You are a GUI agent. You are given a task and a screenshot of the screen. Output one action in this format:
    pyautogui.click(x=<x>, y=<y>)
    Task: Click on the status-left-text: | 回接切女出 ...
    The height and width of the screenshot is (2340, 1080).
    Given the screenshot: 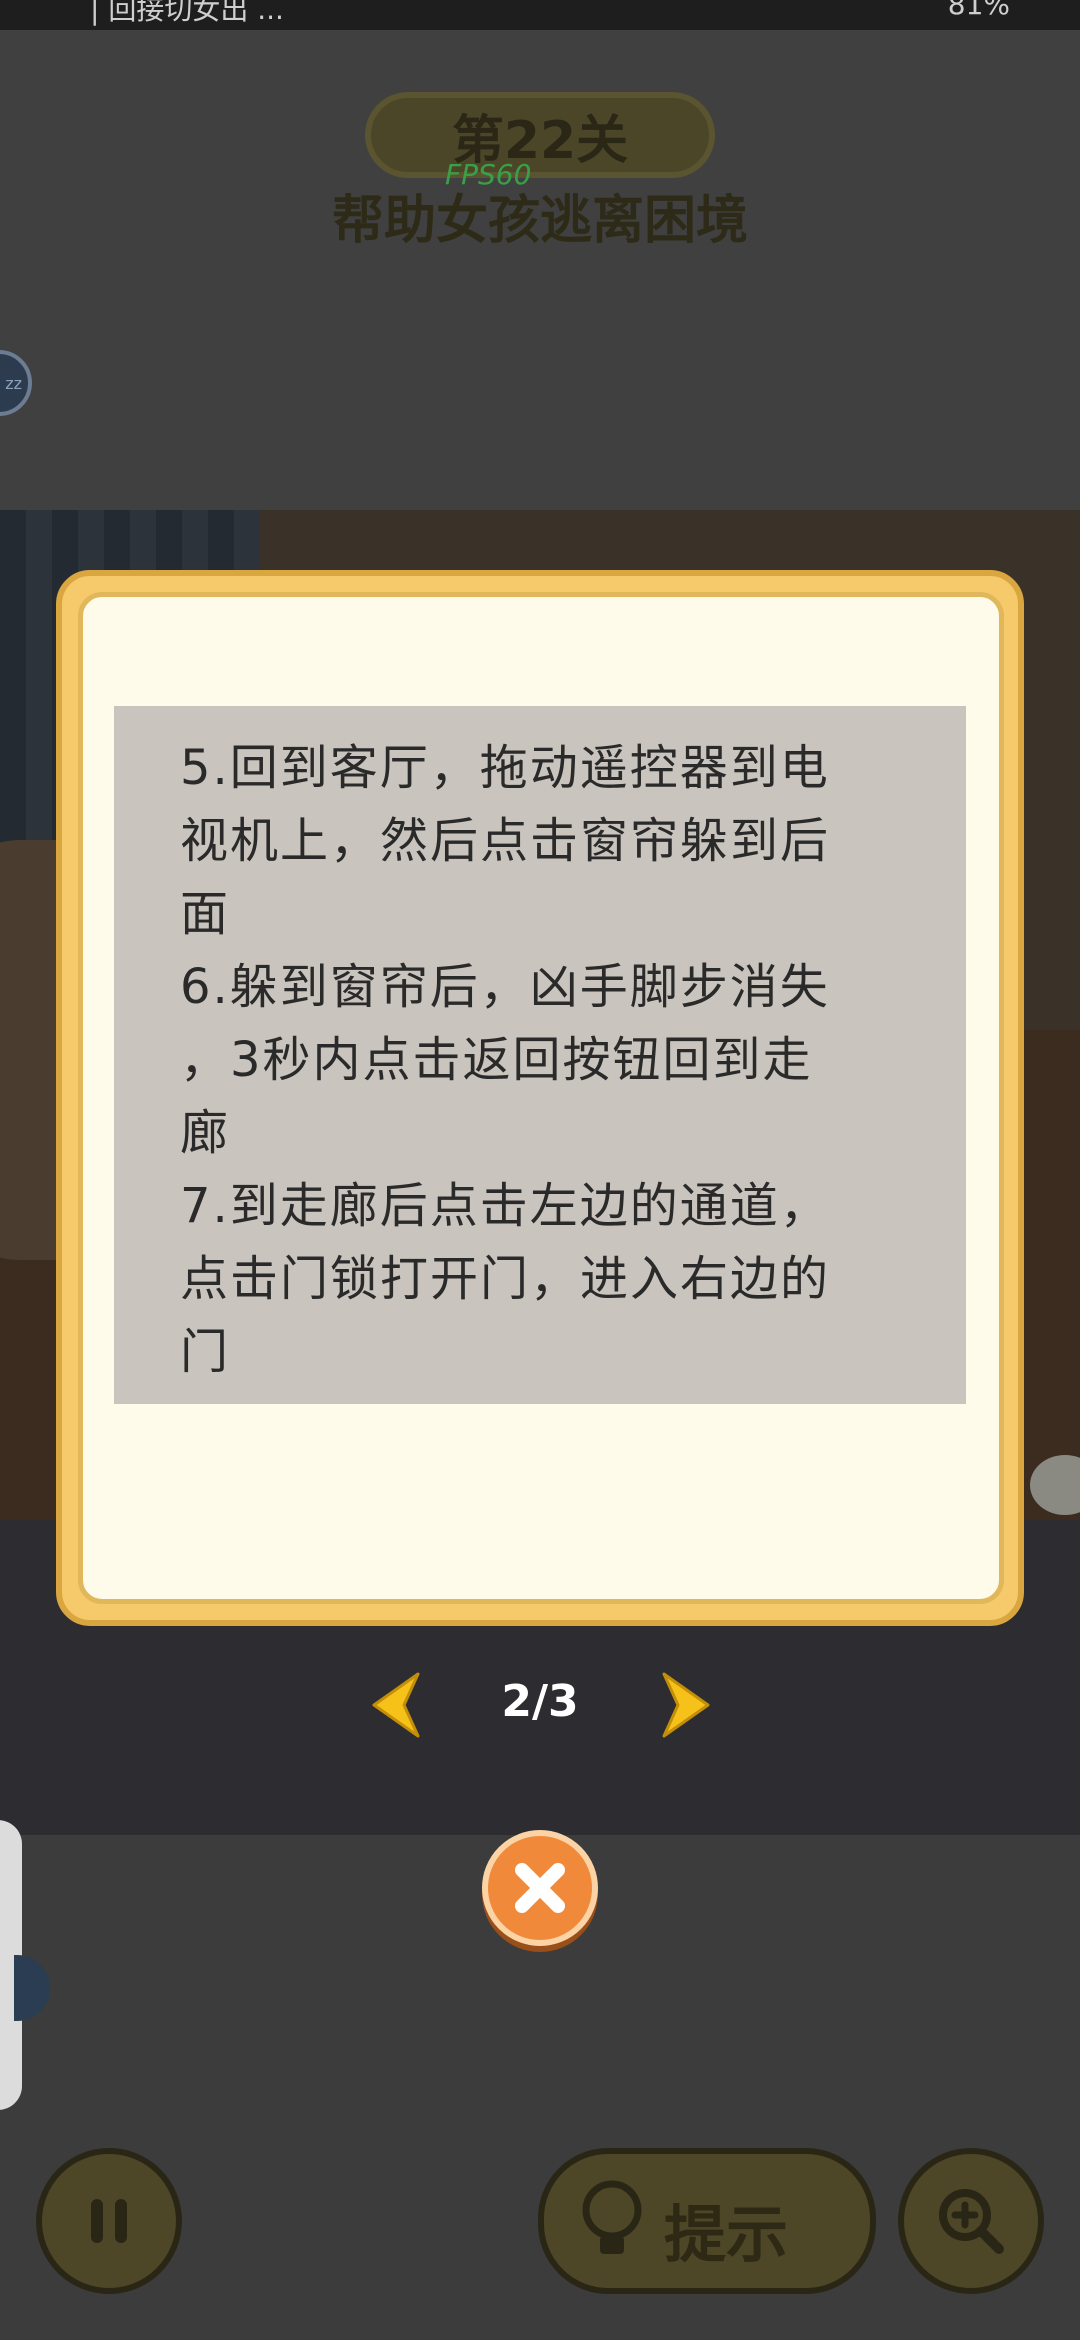 What is the action you would take?
    pyautogui.click(x=187, y=13)
    